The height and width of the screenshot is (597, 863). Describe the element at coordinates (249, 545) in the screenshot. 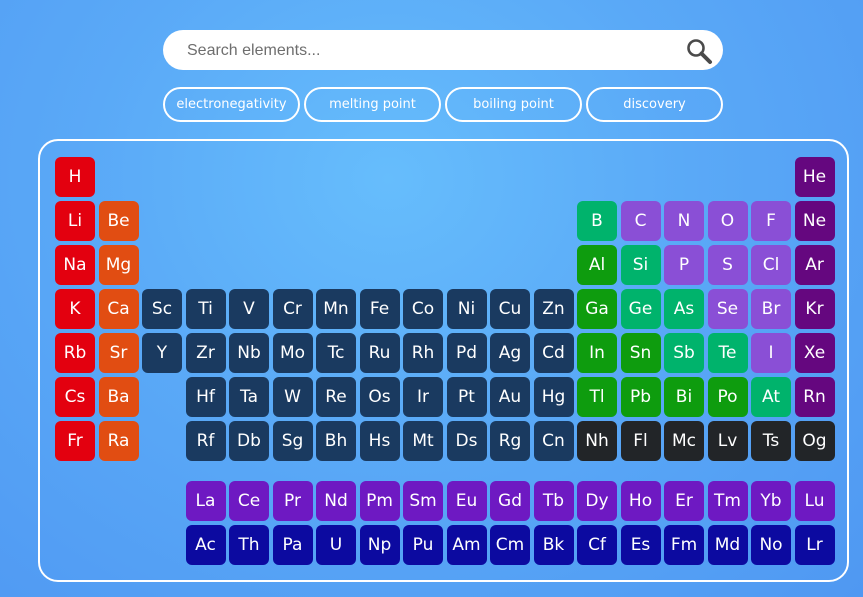

I see `element-tile-th: Th` at that location.